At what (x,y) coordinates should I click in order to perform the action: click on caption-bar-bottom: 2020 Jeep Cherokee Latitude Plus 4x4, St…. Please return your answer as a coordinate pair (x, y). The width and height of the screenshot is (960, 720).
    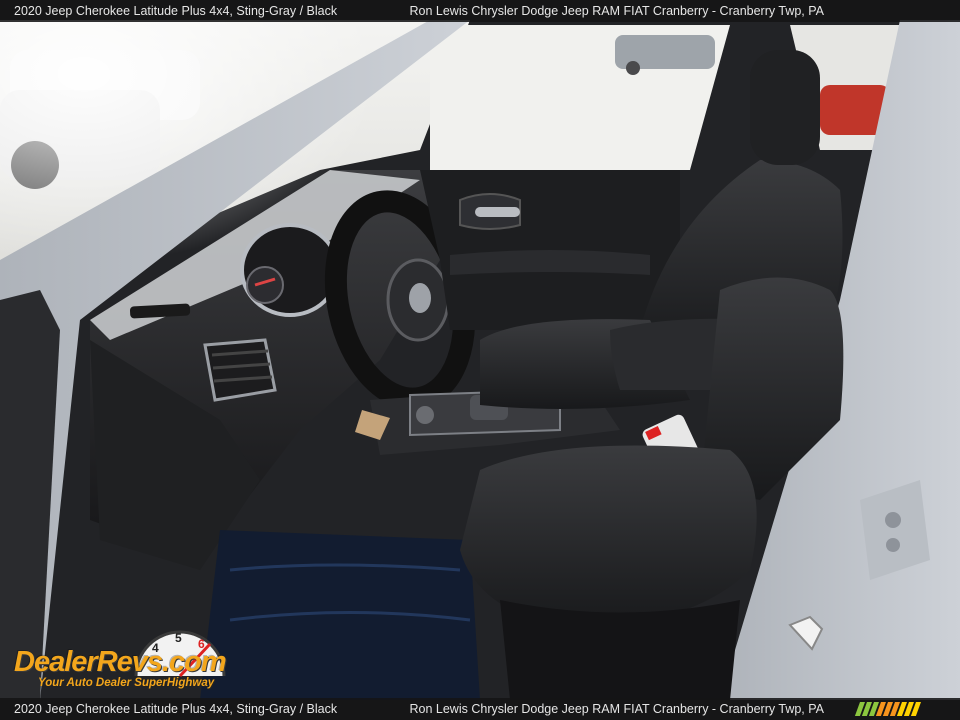
    Looking at the image, I should click on (480, 709).